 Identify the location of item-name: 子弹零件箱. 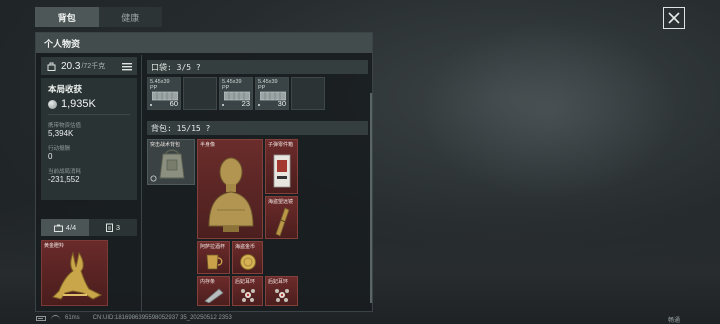
(281, 145).